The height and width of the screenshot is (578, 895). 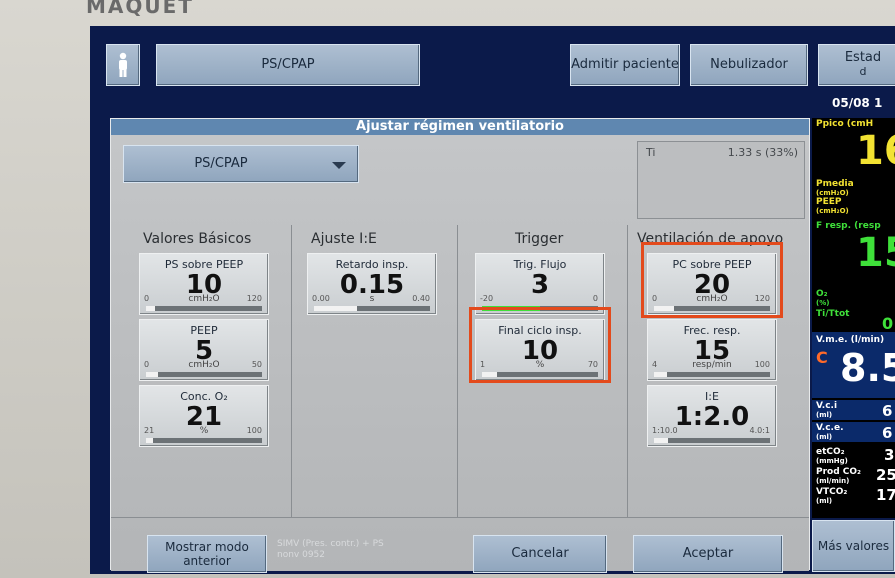 I want to click on tile-max: 0.40, so click(x=421, y=298).